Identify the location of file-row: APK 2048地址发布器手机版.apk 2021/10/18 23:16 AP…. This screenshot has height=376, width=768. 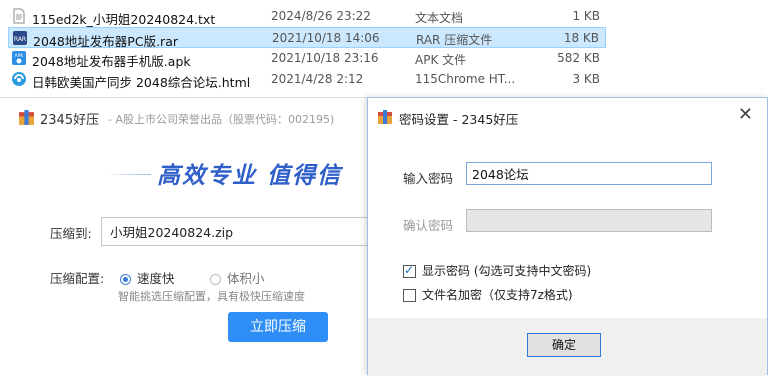
(307, 58).